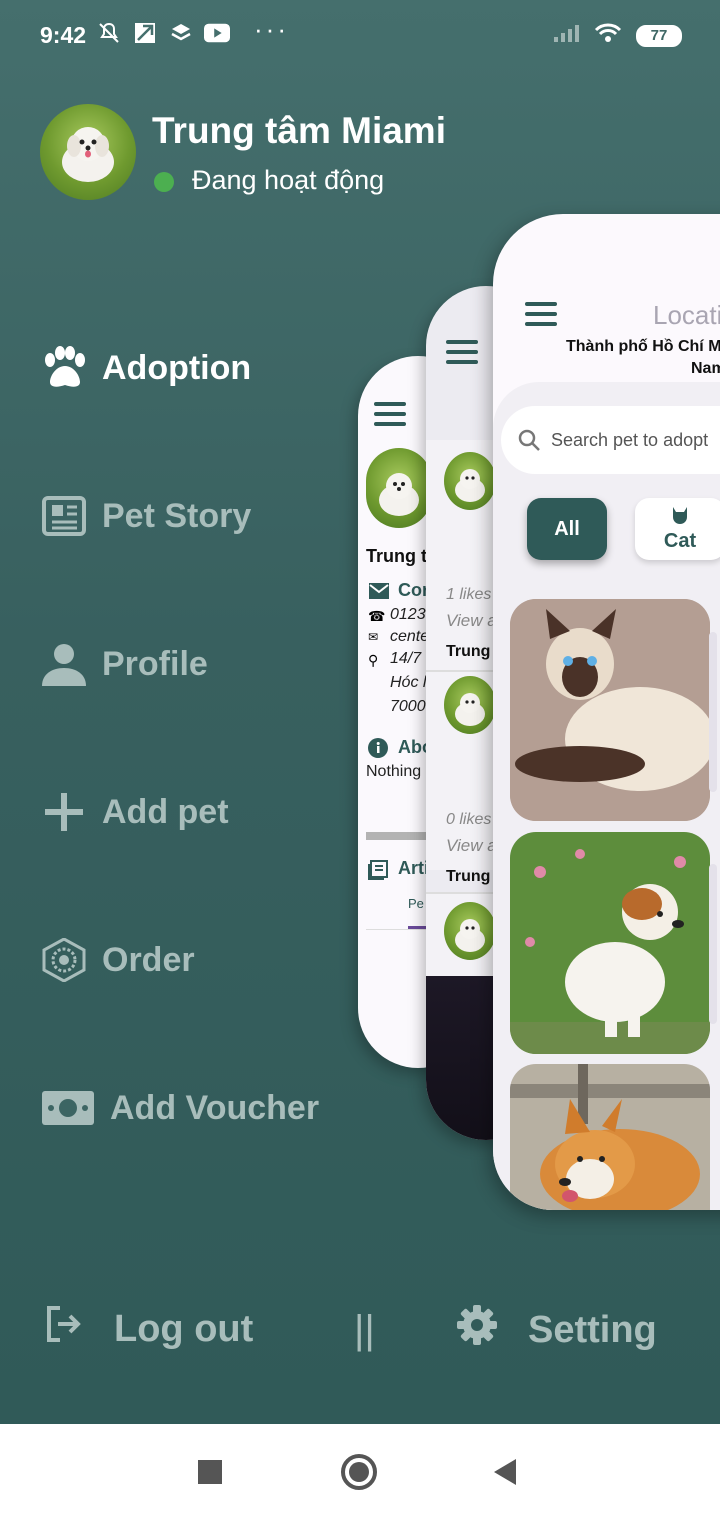 Image resolution: width=720 pixels, height=1520 pixels. I want to click on more-notifications-icon: ···, so click(271, 29).